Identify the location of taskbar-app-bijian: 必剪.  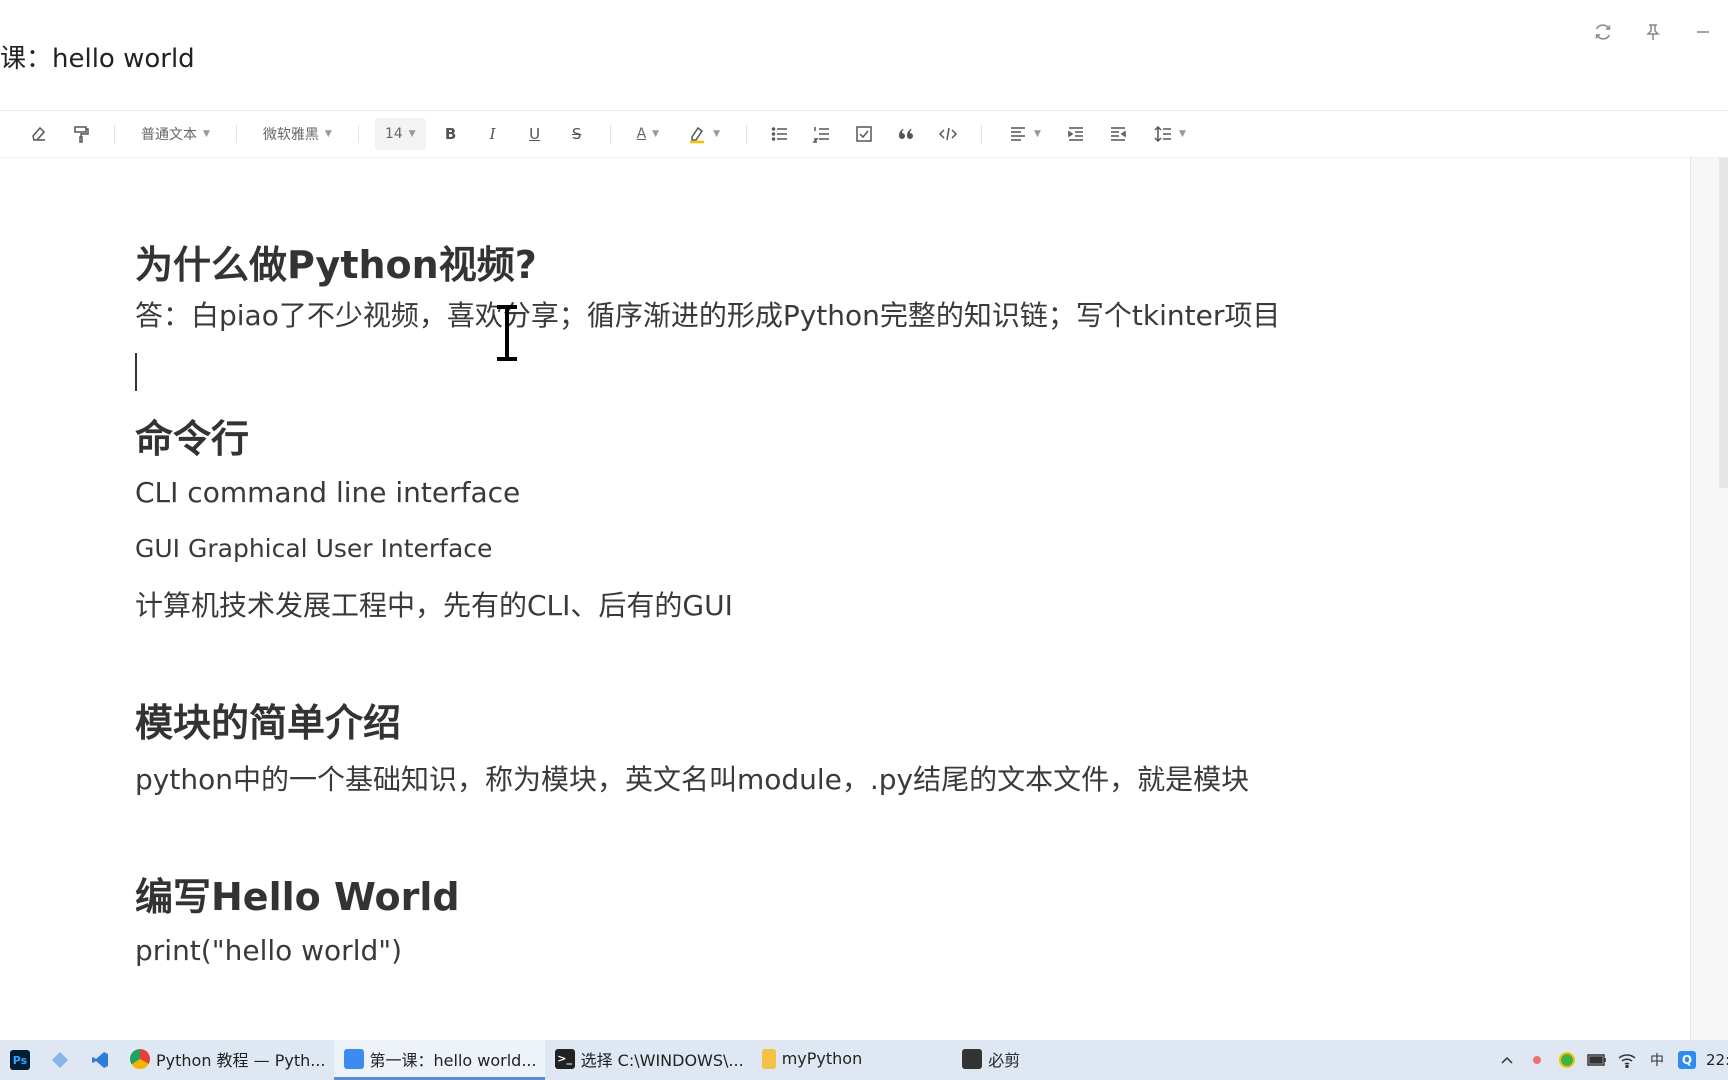
(990, 1060).